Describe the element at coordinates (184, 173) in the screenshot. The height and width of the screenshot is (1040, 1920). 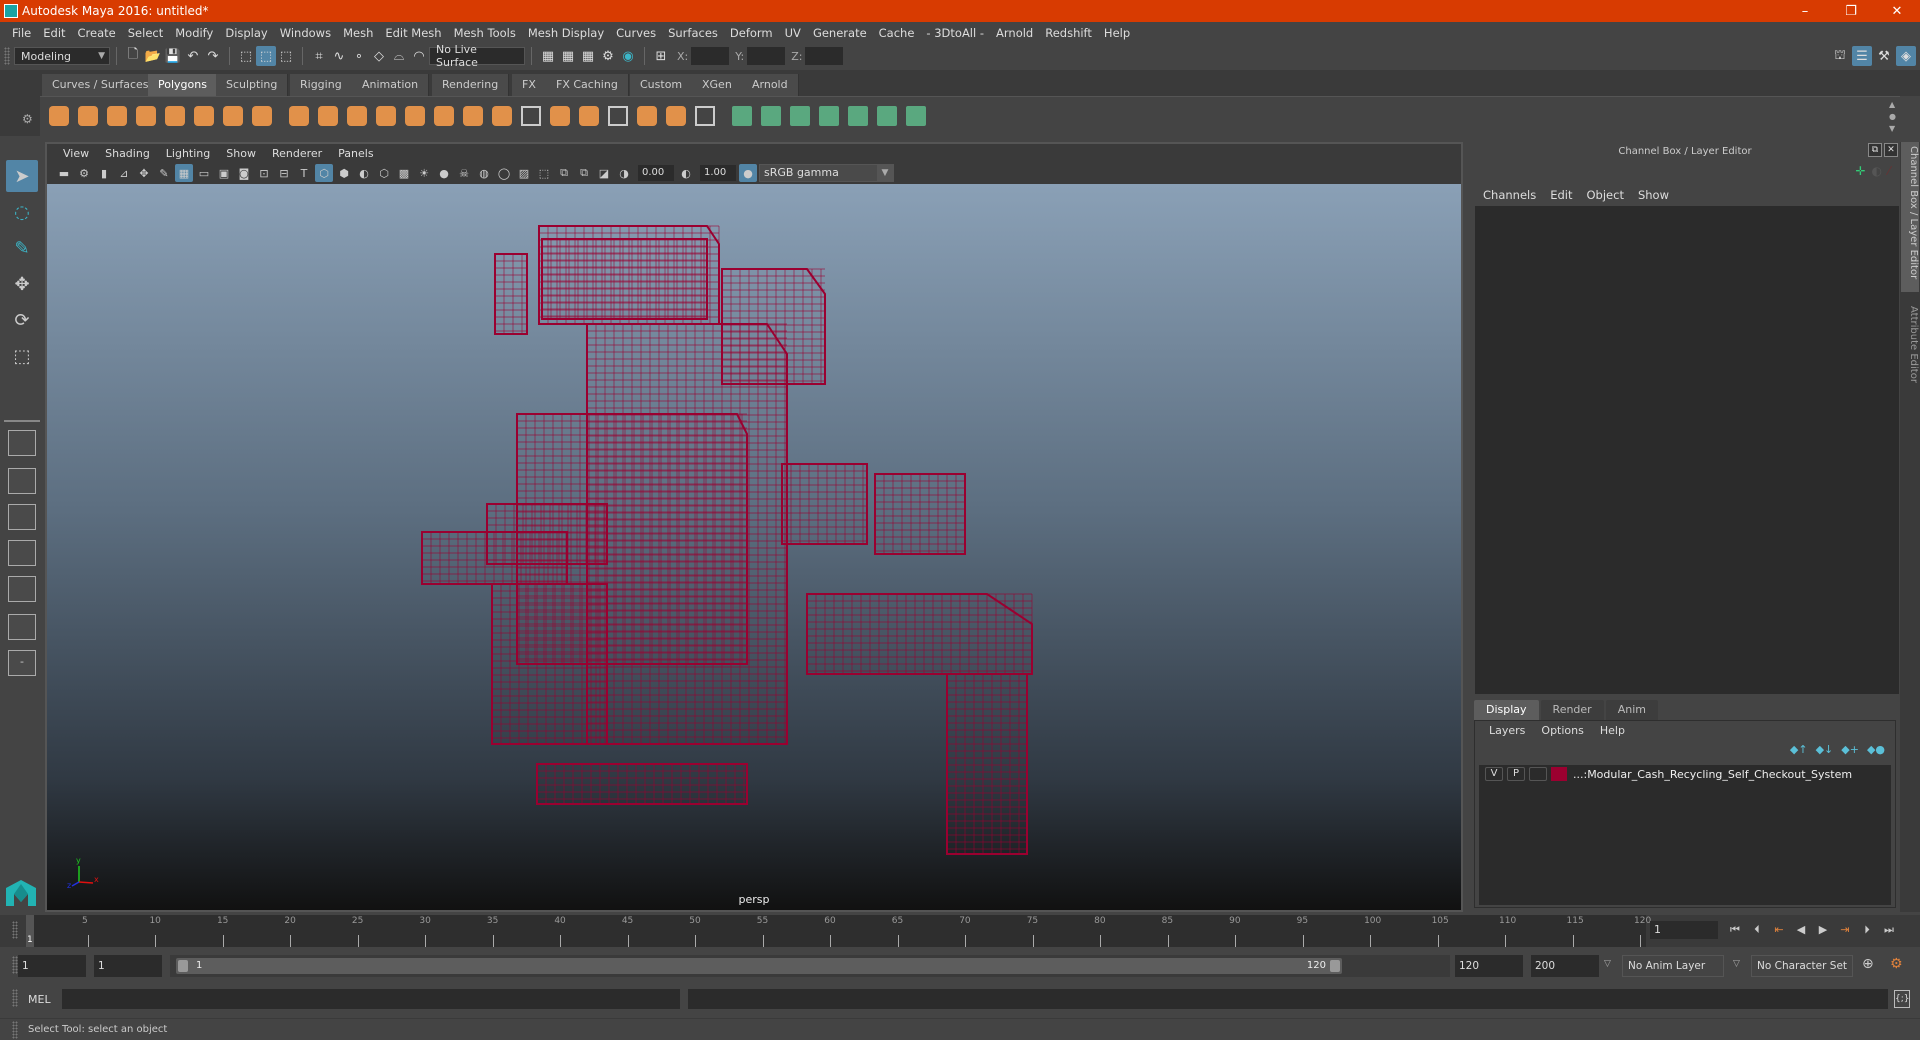
I see `grid-icon: ▦` at that location.